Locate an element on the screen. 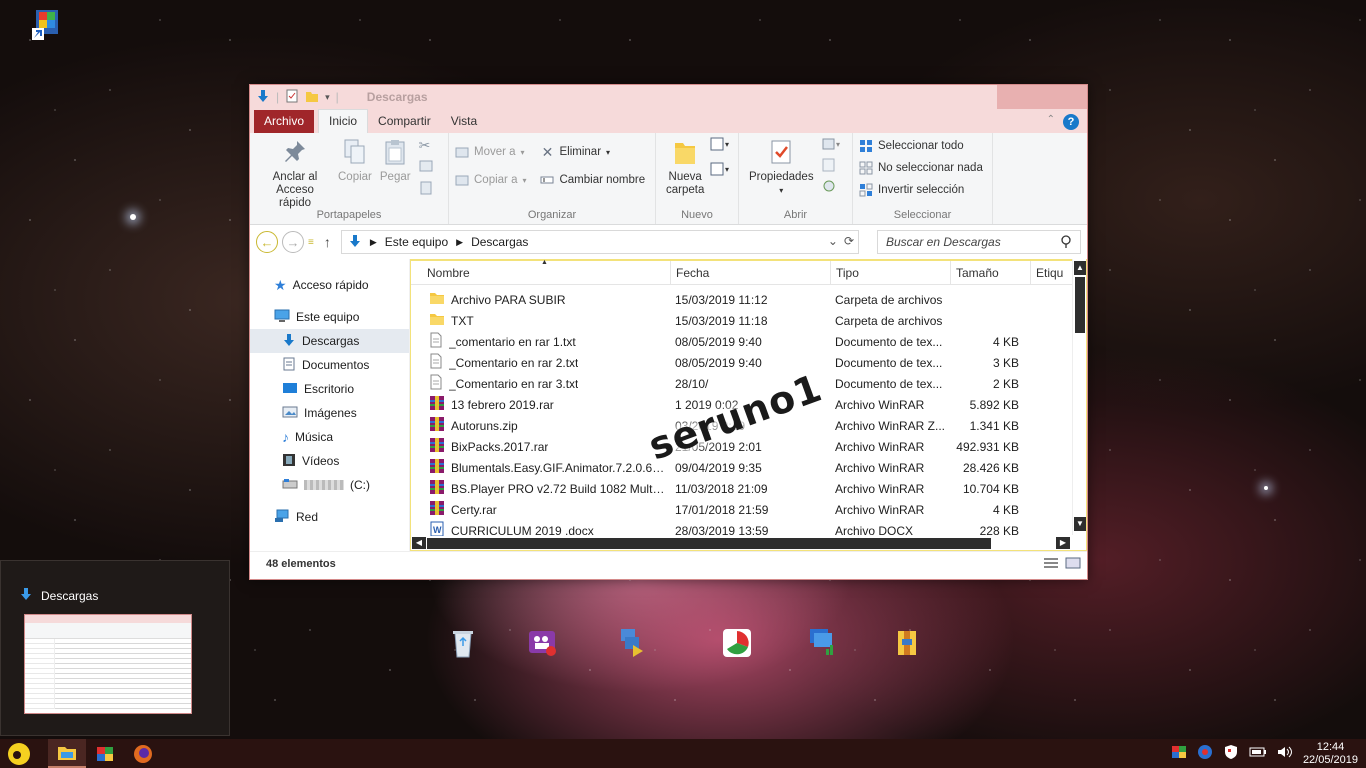 This screenshot has height=768, width=1366. scroll-down-icon: ▼ is located at coordinates (1080, 524).